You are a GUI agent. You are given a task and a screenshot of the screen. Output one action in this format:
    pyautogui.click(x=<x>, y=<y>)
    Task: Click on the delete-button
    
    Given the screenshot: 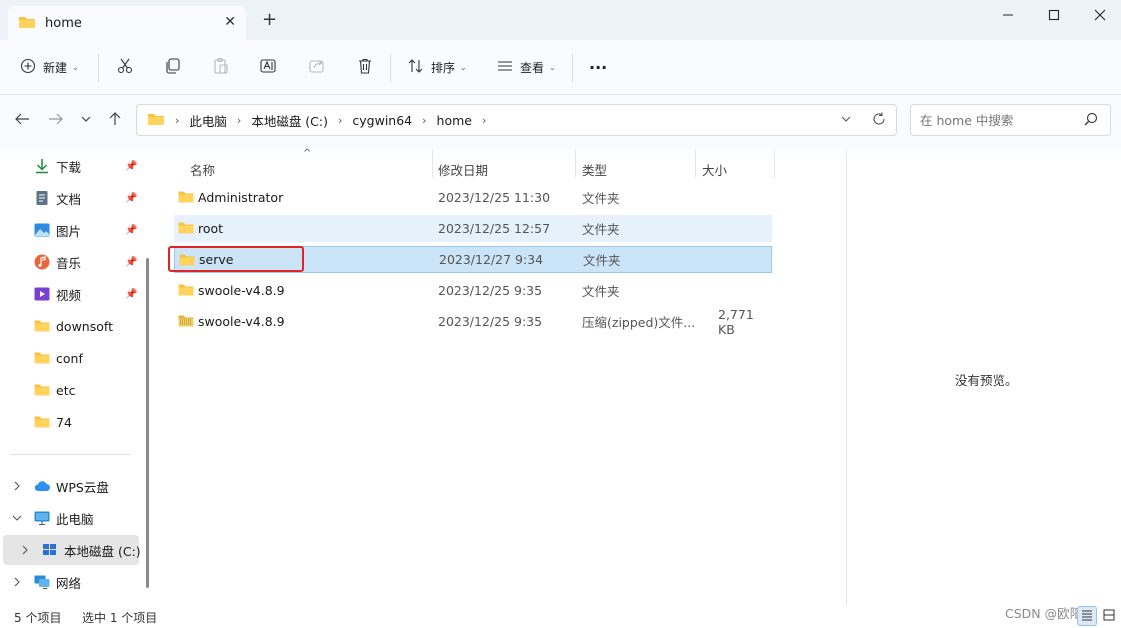 What is the action you would take?
    pyautogui.click(x=365, y=67)
    